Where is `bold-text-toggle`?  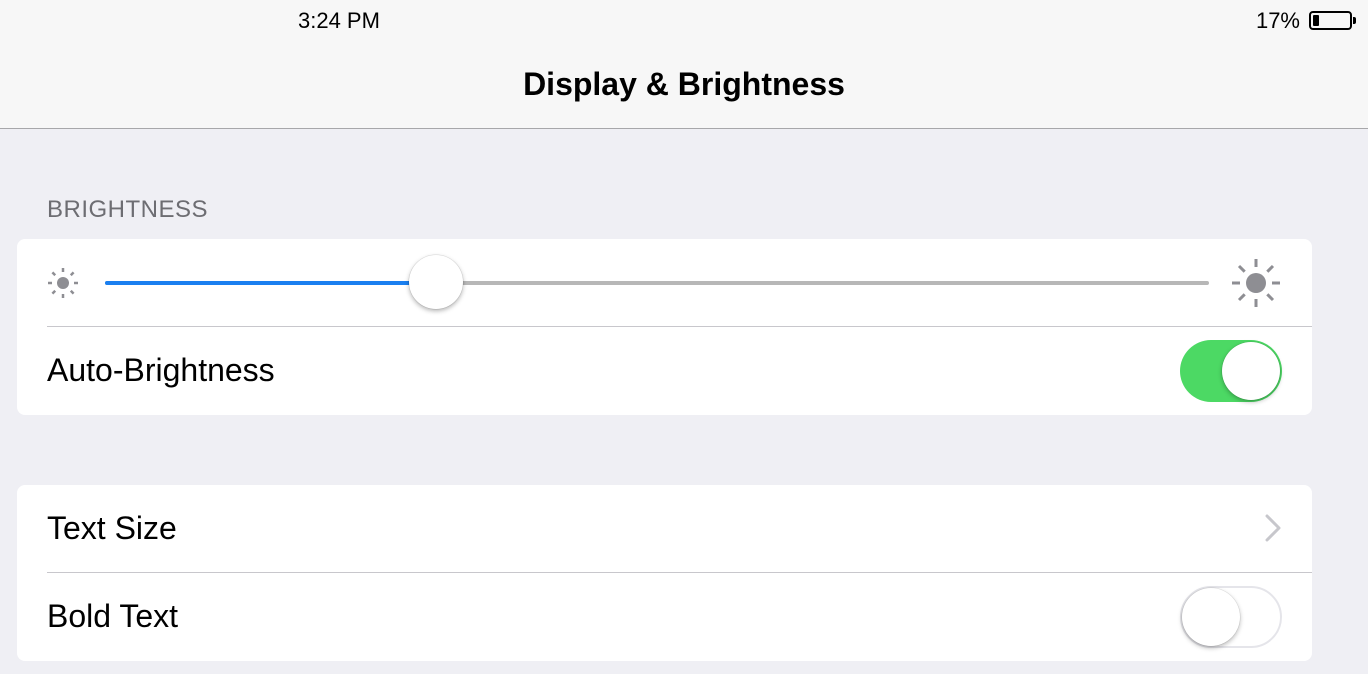
bold-text-toggle is located at coordinates (1231, 617).